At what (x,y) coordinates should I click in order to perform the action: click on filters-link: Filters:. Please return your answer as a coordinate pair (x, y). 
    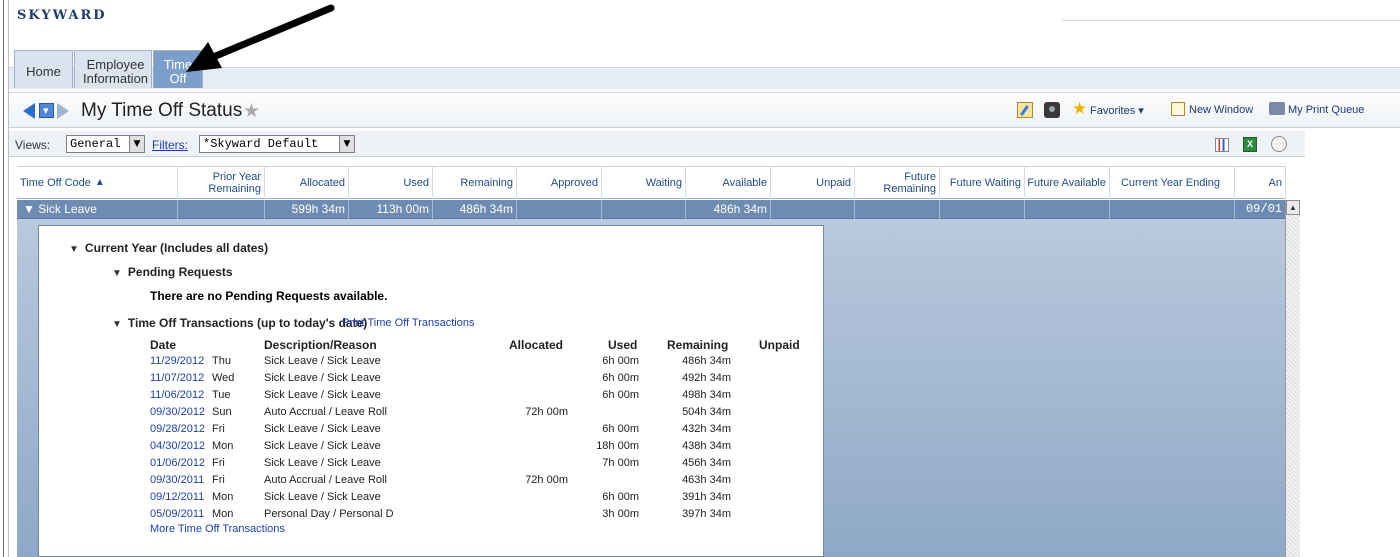
    Looking at the image, I should click on (170, 145).